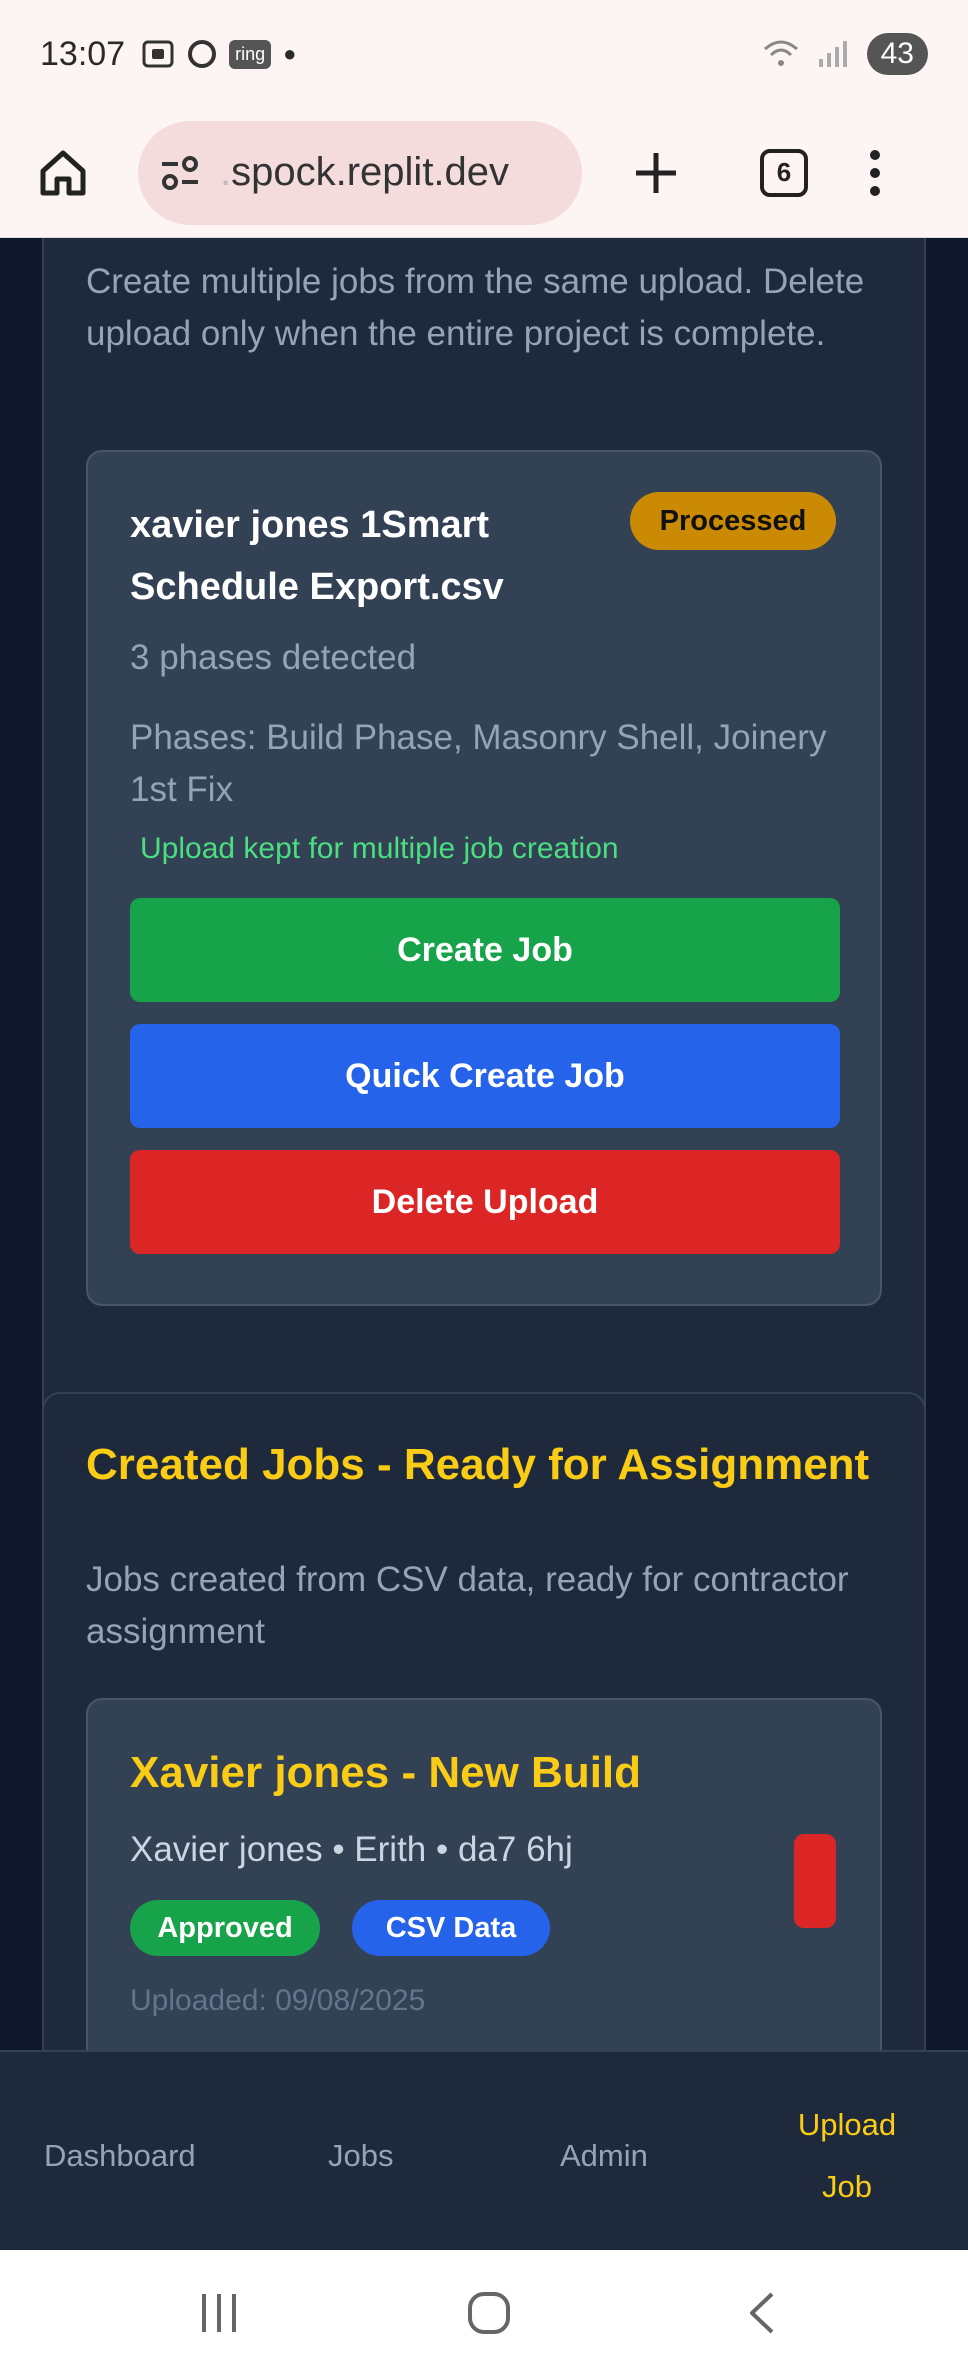 This screenshot has width=968, height=2376. What do you see at coordinates (897, 54) in the screenshot?
I see `battery-indicator: 43` at bounding box center [897, 54].